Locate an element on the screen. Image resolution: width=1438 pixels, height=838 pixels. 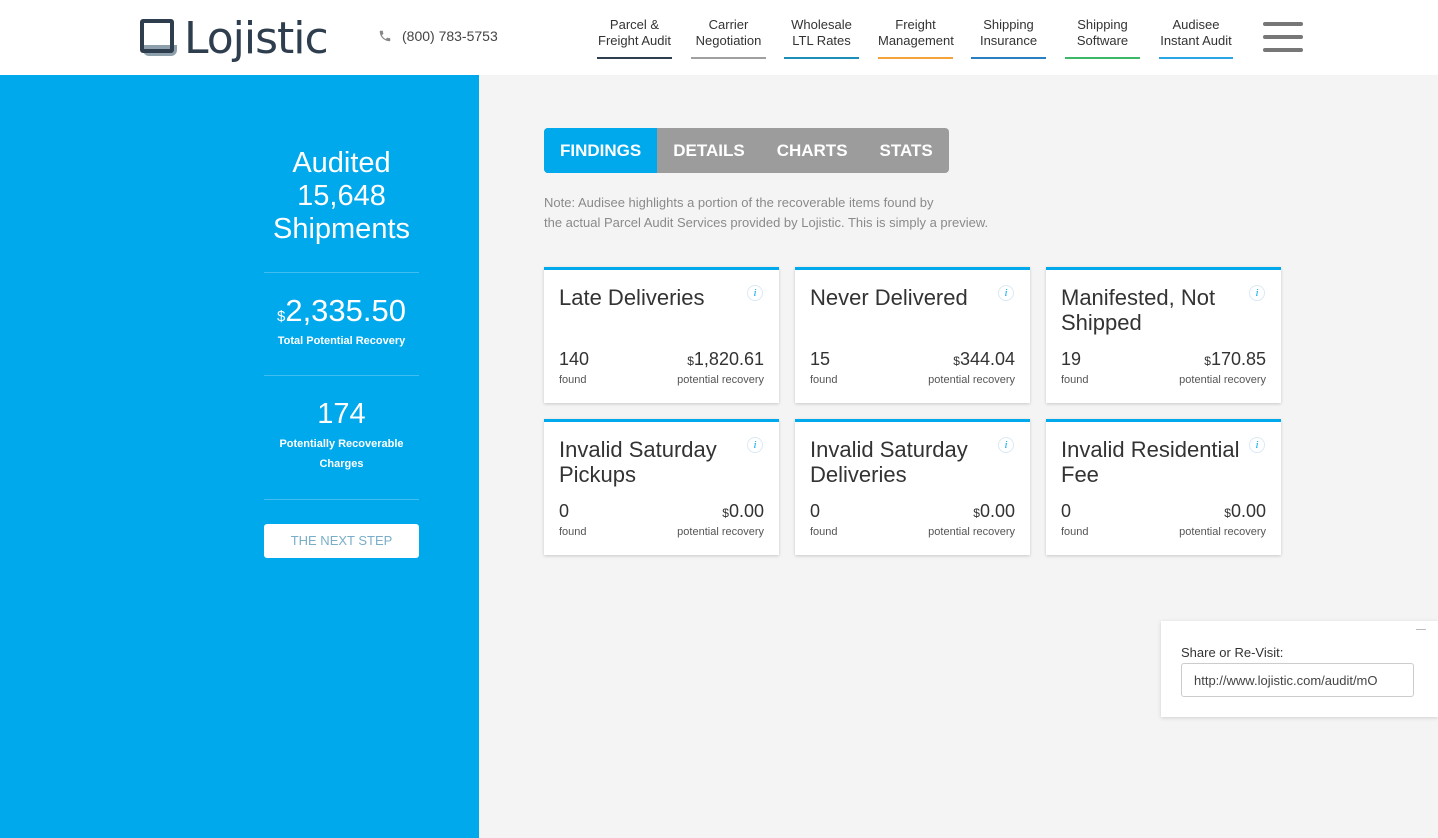
total-recovery-label: Total Potential Recovery is located at coordinates (341, 341).